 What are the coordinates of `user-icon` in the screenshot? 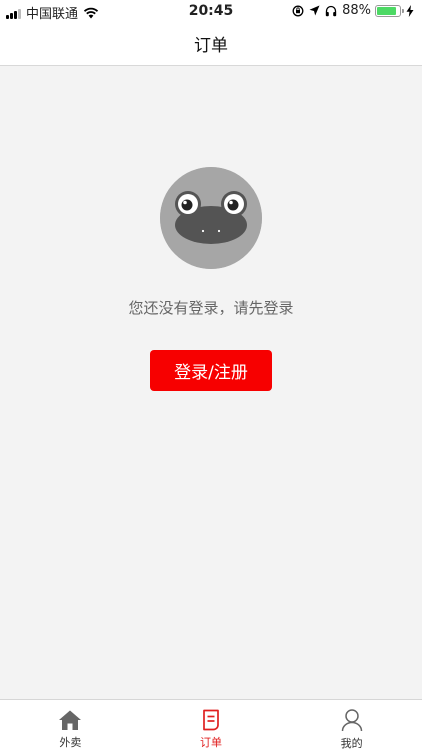 It's located at (352, 720).